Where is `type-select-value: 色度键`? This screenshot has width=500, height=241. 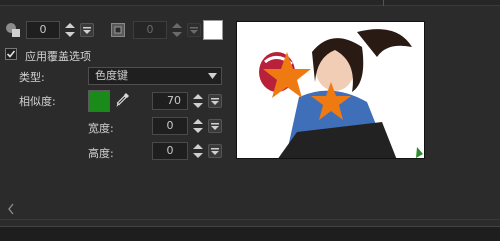 type-select-value: 色度键 is located at coordinates (111, 75).